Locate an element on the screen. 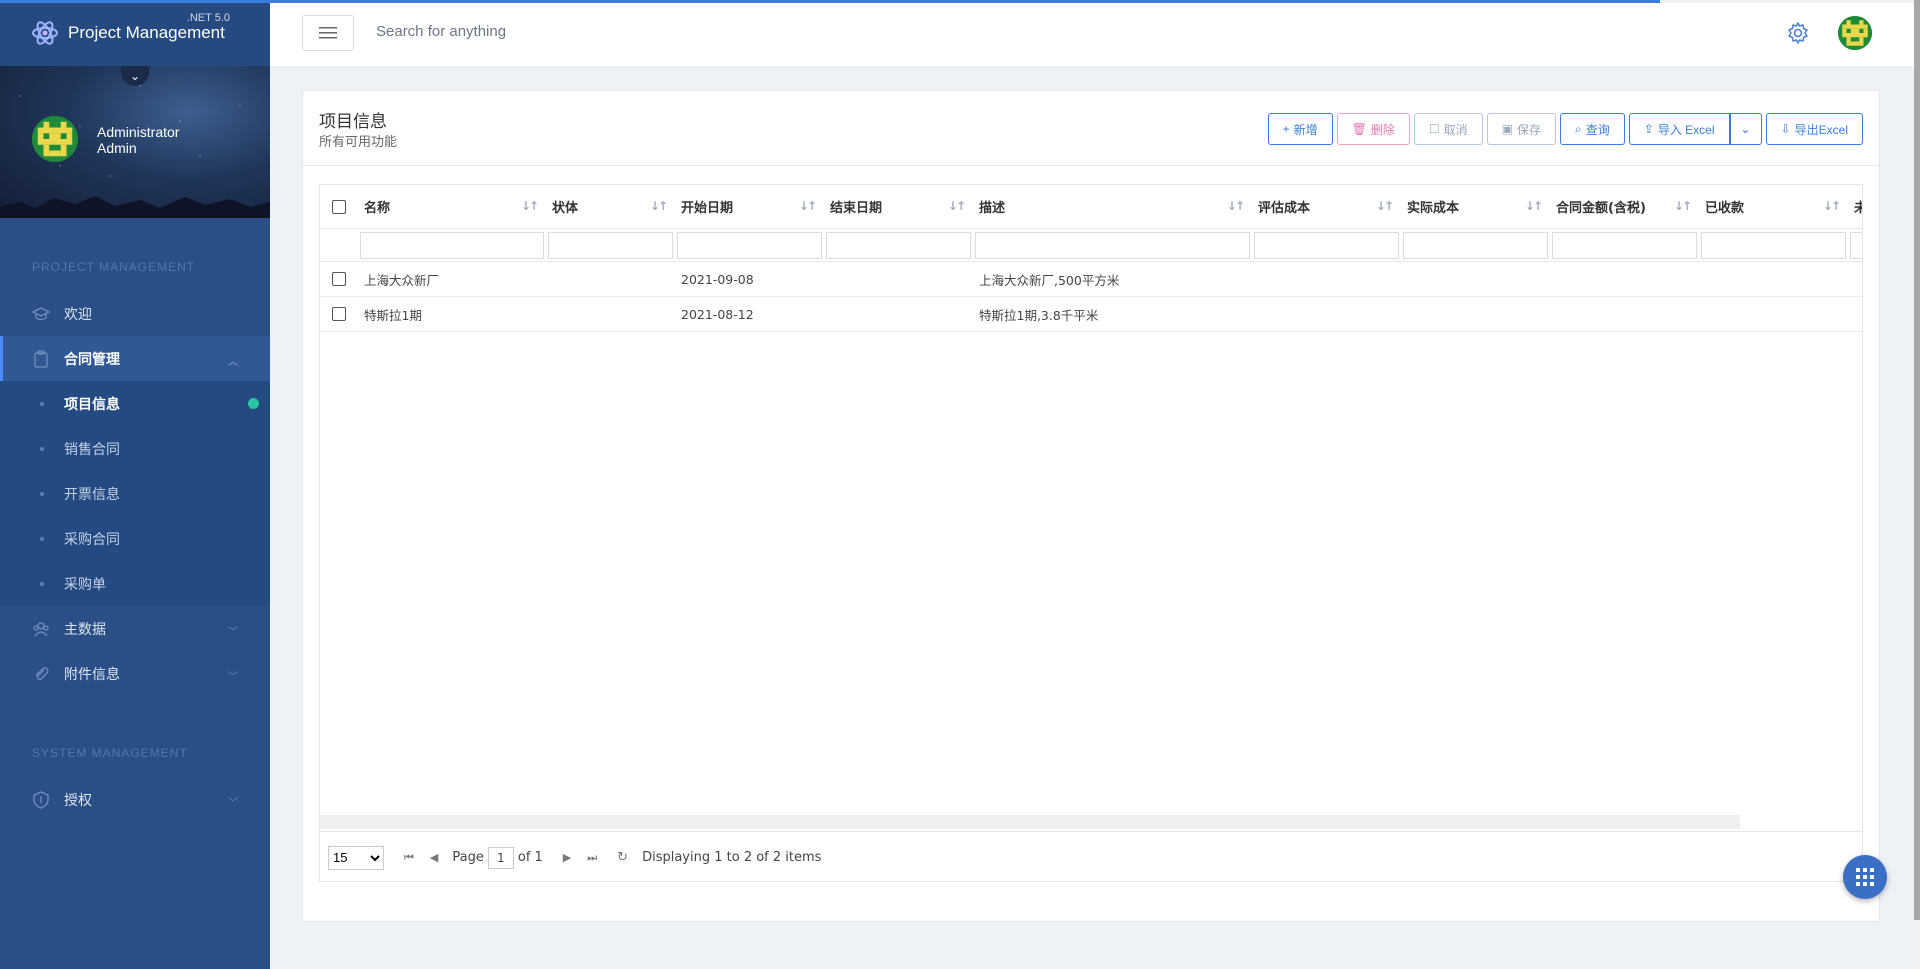 The image size is (1920, 969). cell-start-date: 2021-08-12 is located at coordinates (749, 314).